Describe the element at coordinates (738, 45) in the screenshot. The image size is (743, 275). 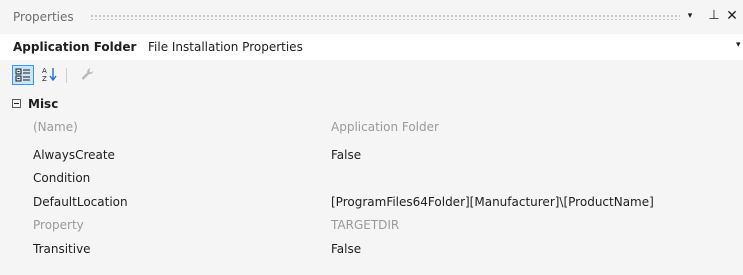
I see `object-selector-dropdown-icon: ▾` at that location.